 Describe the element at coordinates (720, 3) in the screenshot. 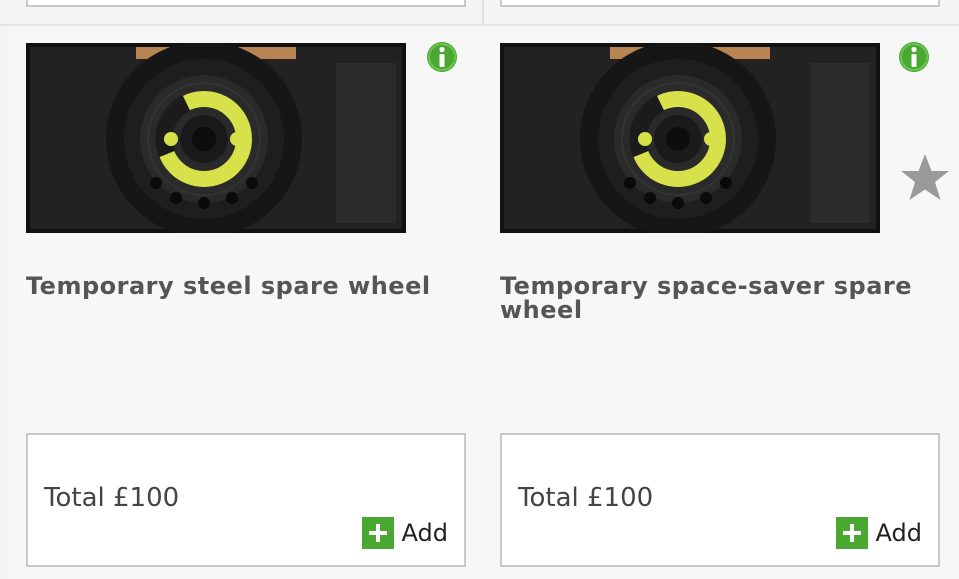

I see `previous-row-price-box-right` at that location.